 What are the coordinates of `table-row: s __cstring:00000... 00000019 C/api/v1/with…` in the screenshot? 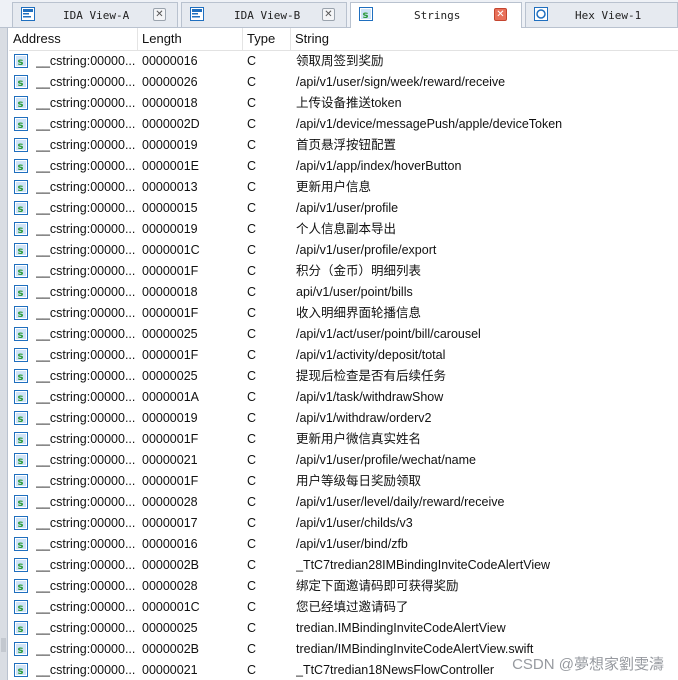 It's located at (343, 418).